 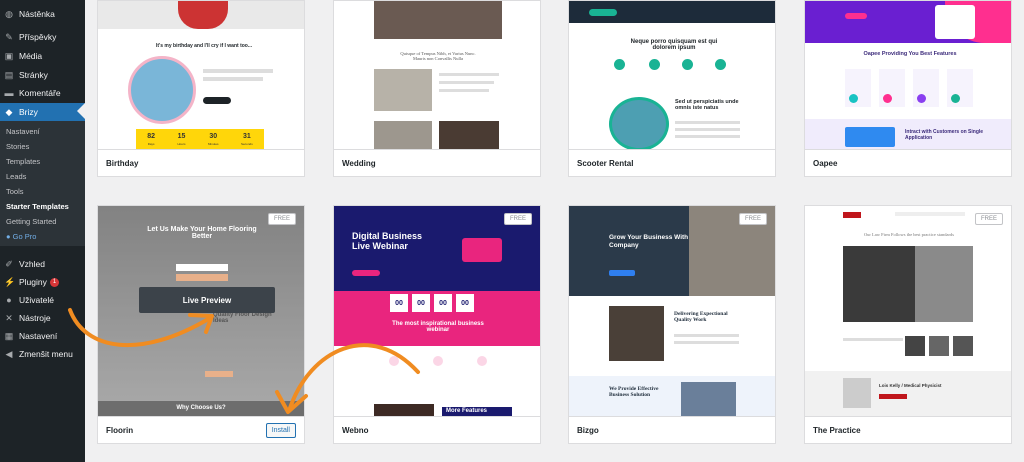 I want to click on arrow-to-install, so click(x=354, y=376).